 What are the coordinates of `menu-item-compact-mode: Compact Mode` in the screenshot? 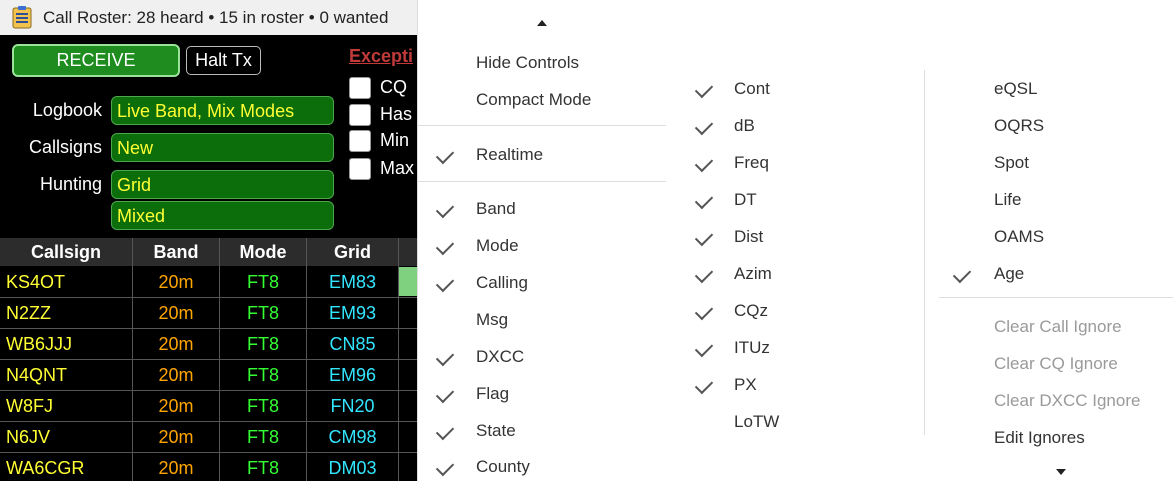 It's located at (542, 101).